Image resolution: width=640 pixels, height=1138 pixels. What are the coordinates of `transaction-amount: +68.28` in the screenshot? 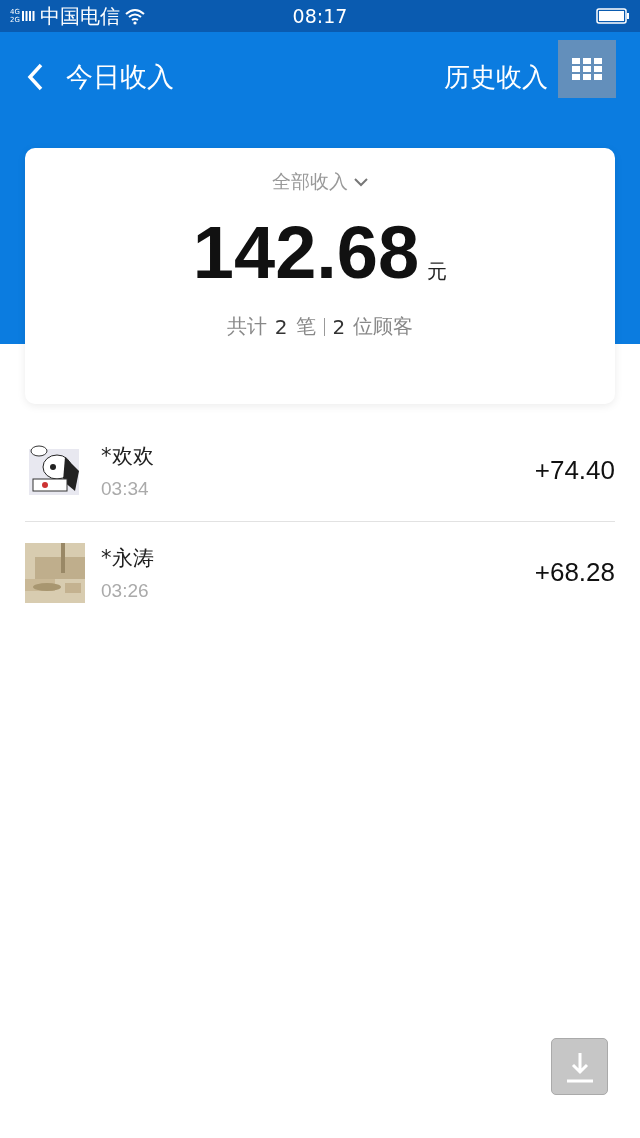 It's located at (574, 572).